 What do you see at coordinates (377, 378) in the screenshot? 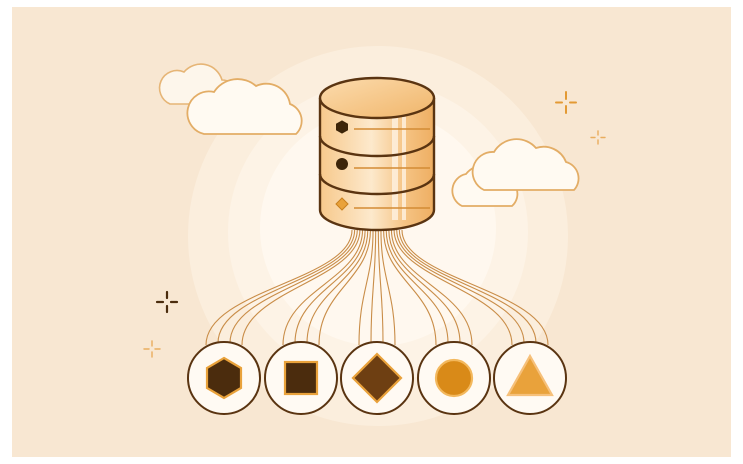
I see `output-node-diamond` at bounding box center [377, 378].